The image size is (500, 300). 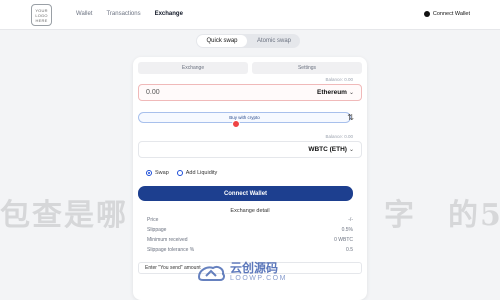 I want to click on radio-add-liquidity: Add Liquidity, so click(x=197, y=173).